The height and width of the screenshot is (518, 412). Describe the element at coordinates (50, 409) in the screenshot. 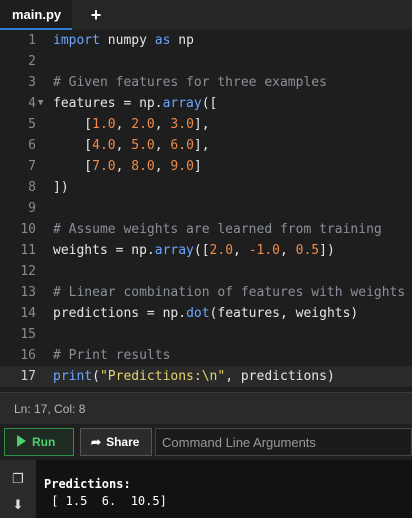

I see `cursor-position: Ln: 17, Col: 8` at that location.